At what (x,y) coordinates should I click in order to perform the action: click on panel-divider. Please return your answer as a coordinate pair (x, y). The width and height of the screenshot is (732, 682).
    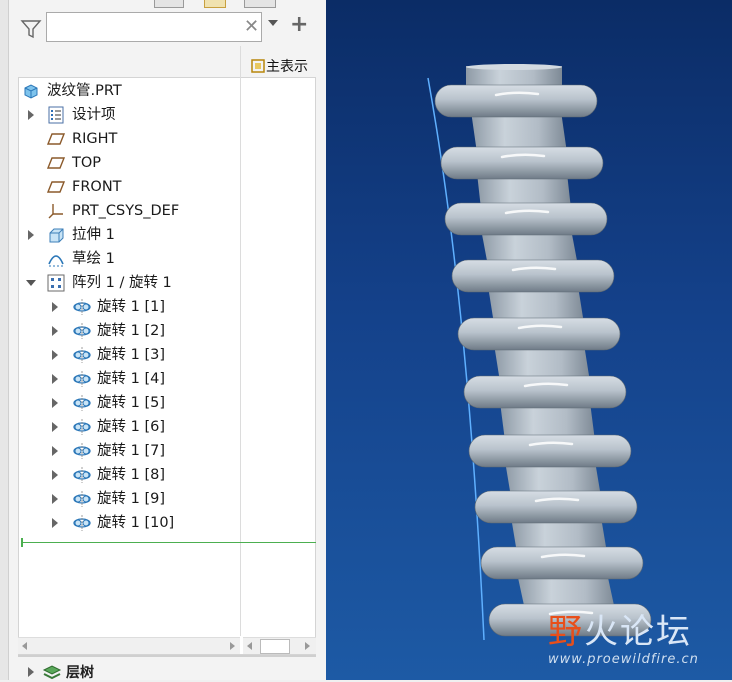
    Looking at the image, I should click on (167, 656).